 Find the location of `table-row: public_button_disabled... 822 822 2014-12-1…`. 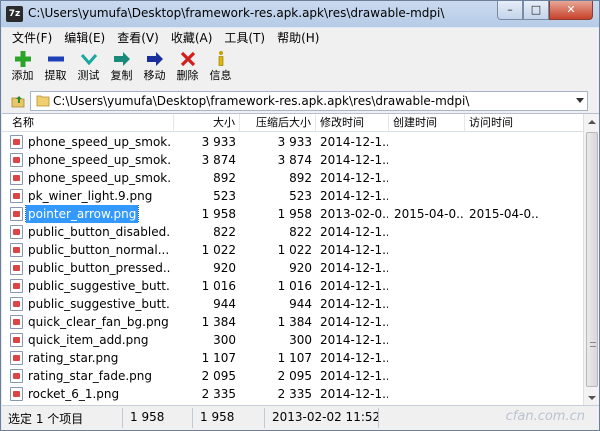

table-row: public_button_disabled... 822 822 2014-12-1… is located at coordinates (292, 232).